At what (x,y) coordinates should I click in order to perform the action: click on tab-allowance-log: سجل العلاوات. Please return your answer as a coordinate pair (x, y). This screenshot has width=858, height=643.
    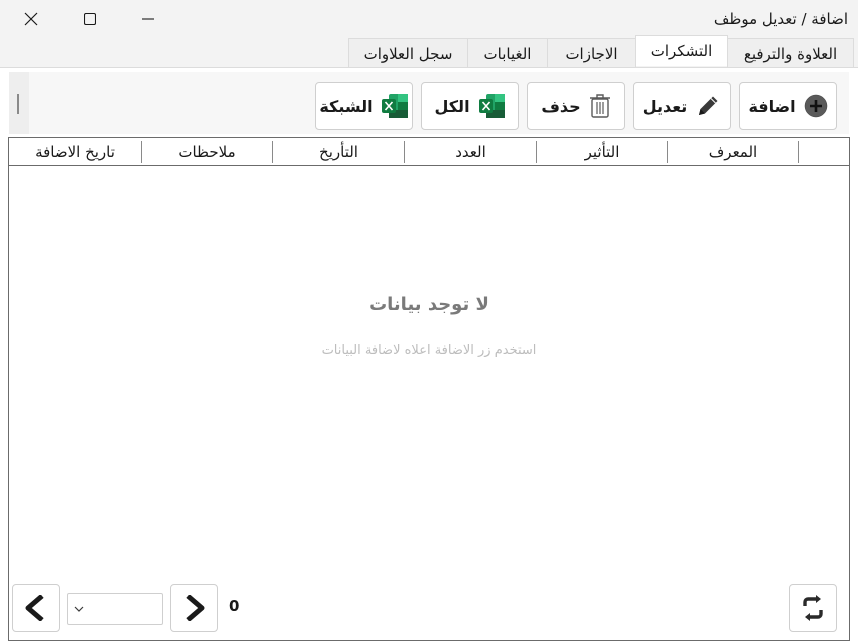
    Looking at the image, I should click on (408, 53).